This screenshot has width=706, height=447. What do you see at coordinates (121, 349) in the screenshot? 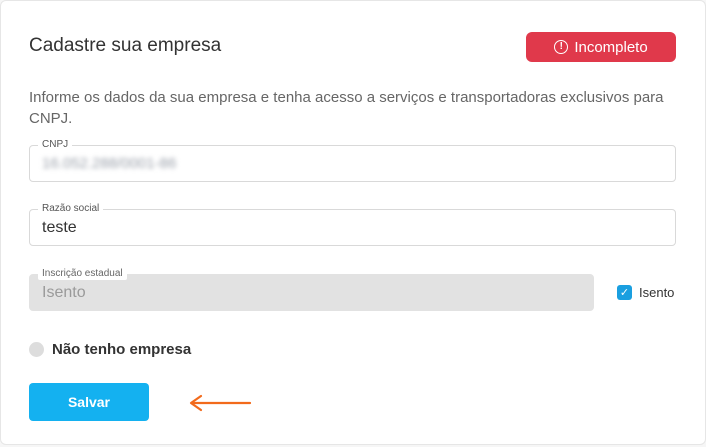
I see `no-company-radio-label: Não tenho empresa` at bounding box center [121, 349].